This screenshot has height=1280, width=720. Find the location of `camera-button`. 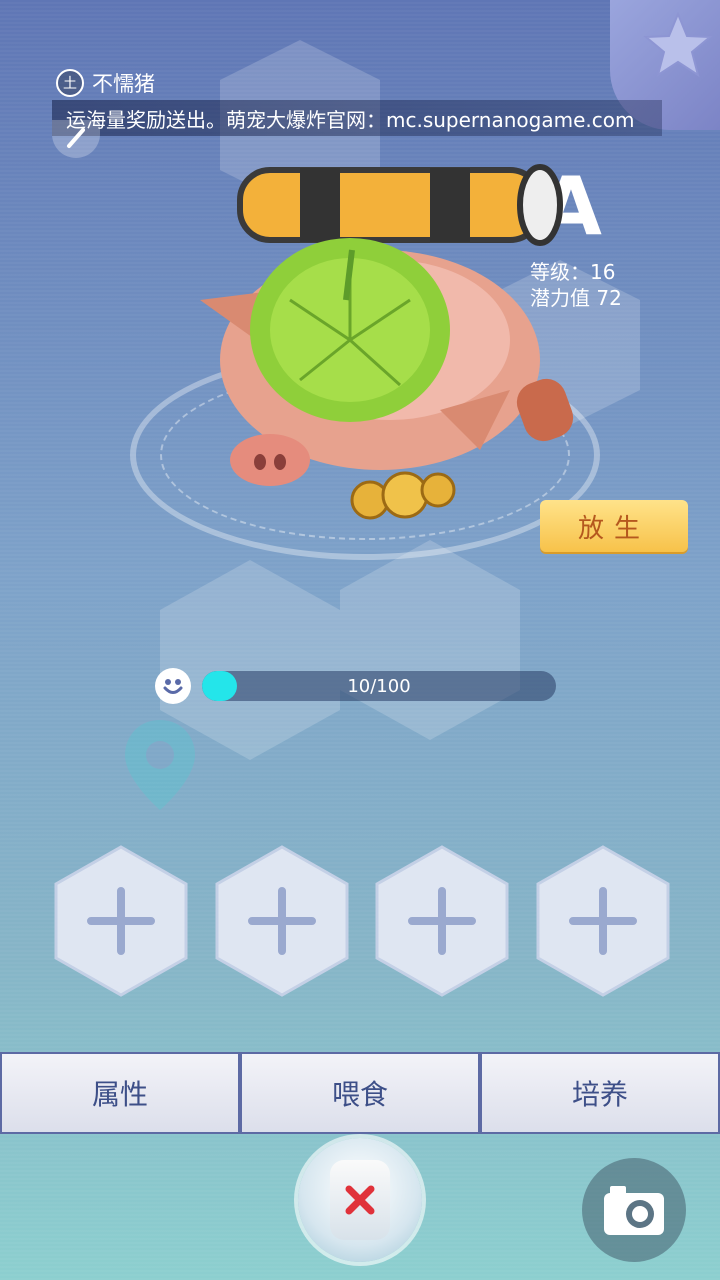

camera-button is located at coordinates (634, 1210).